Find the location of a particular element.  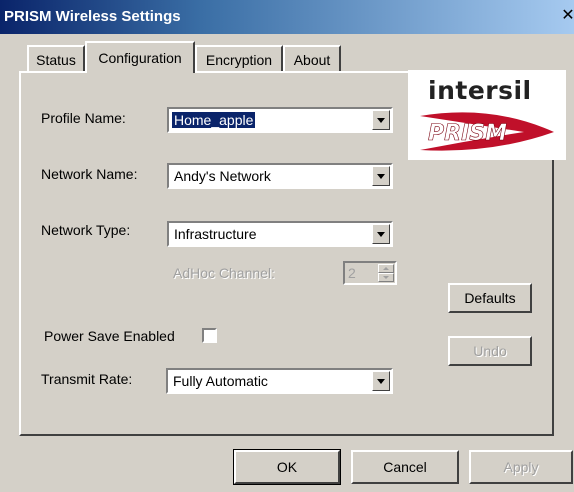

tab-encryption: Encryption is located at coordinates (239, 58).